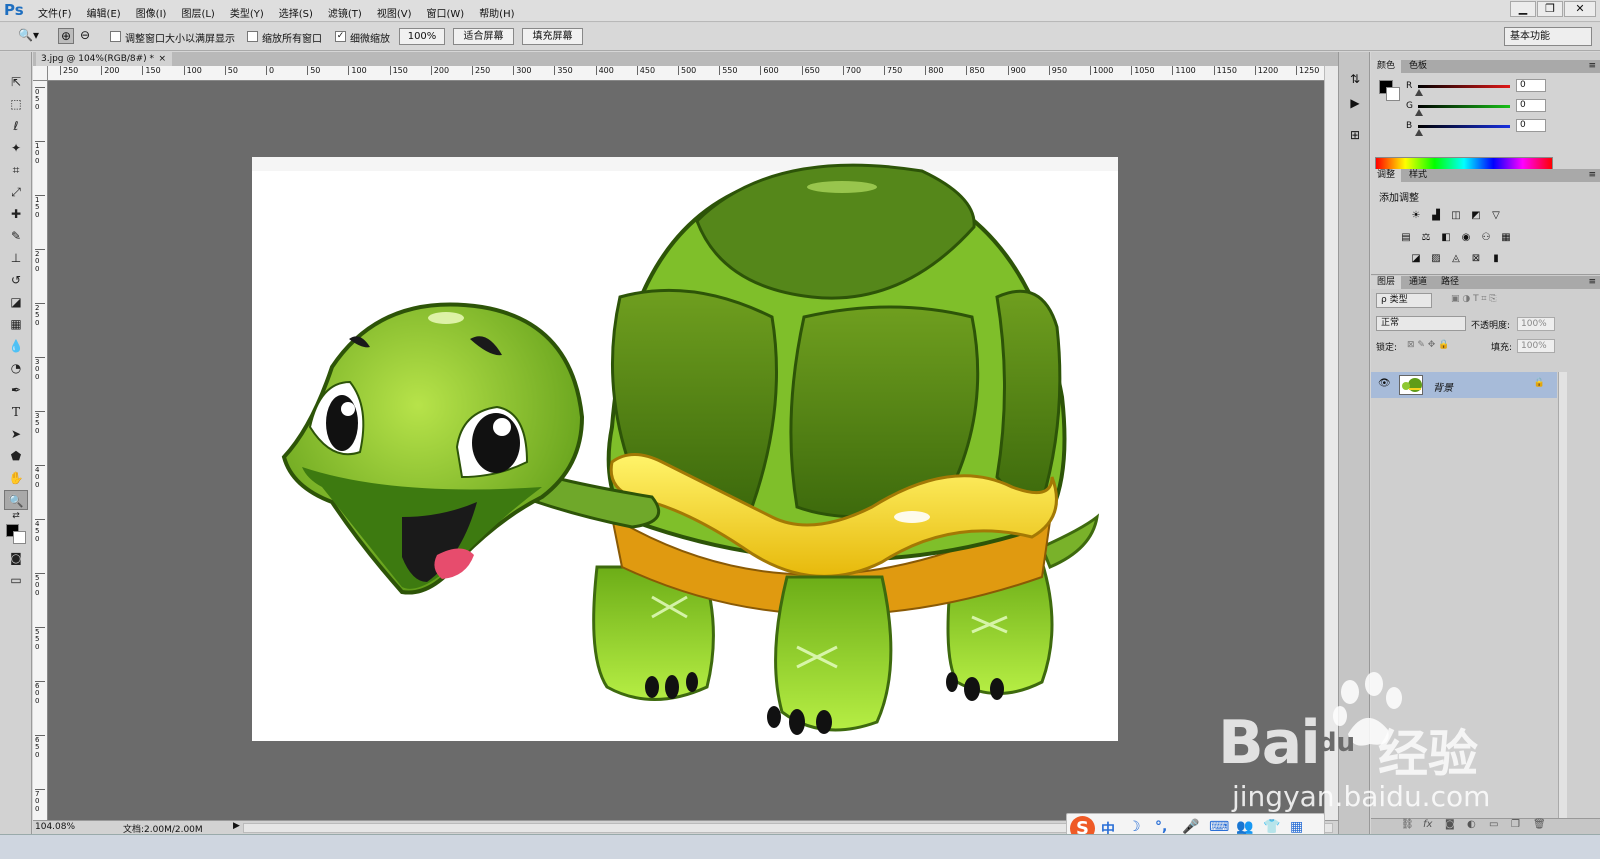 The height and width of the screenshot is (859, 1600). Describe the element at coordinates (16, 346) in the screenshot. I see `blur-tool-icon: 💧` at that location.